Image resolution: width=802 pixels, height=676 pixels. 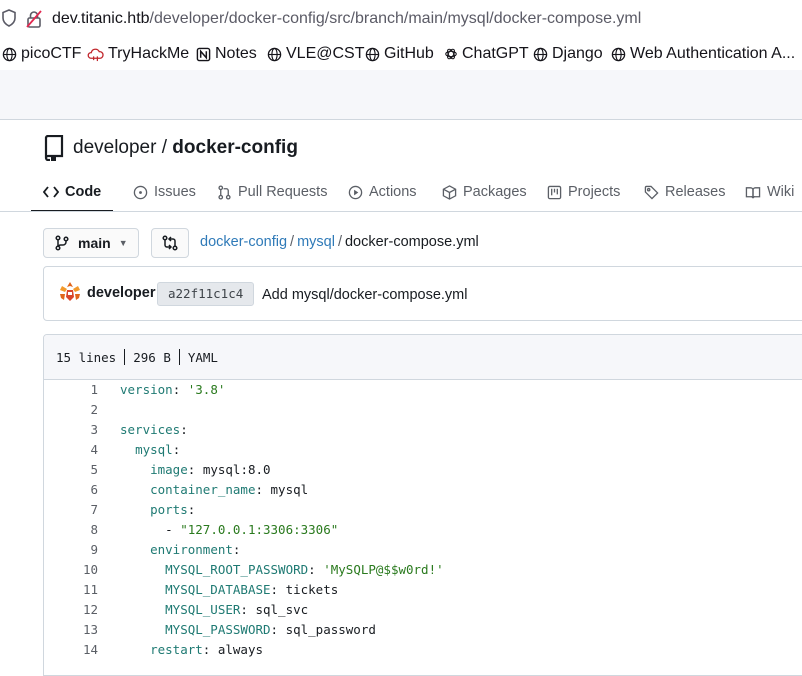 I want to click on code-line: 14 restart: always, so click(x=423, y=650).